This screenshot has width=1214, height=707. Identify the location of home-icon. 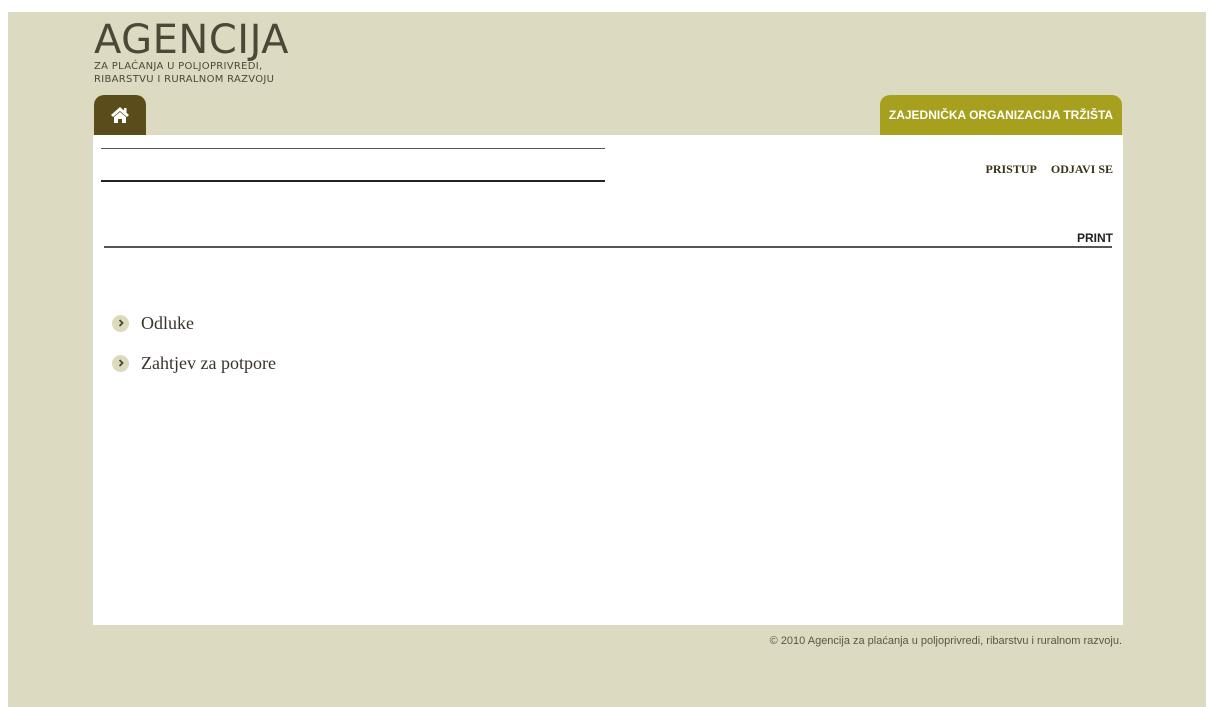
(120, 115).